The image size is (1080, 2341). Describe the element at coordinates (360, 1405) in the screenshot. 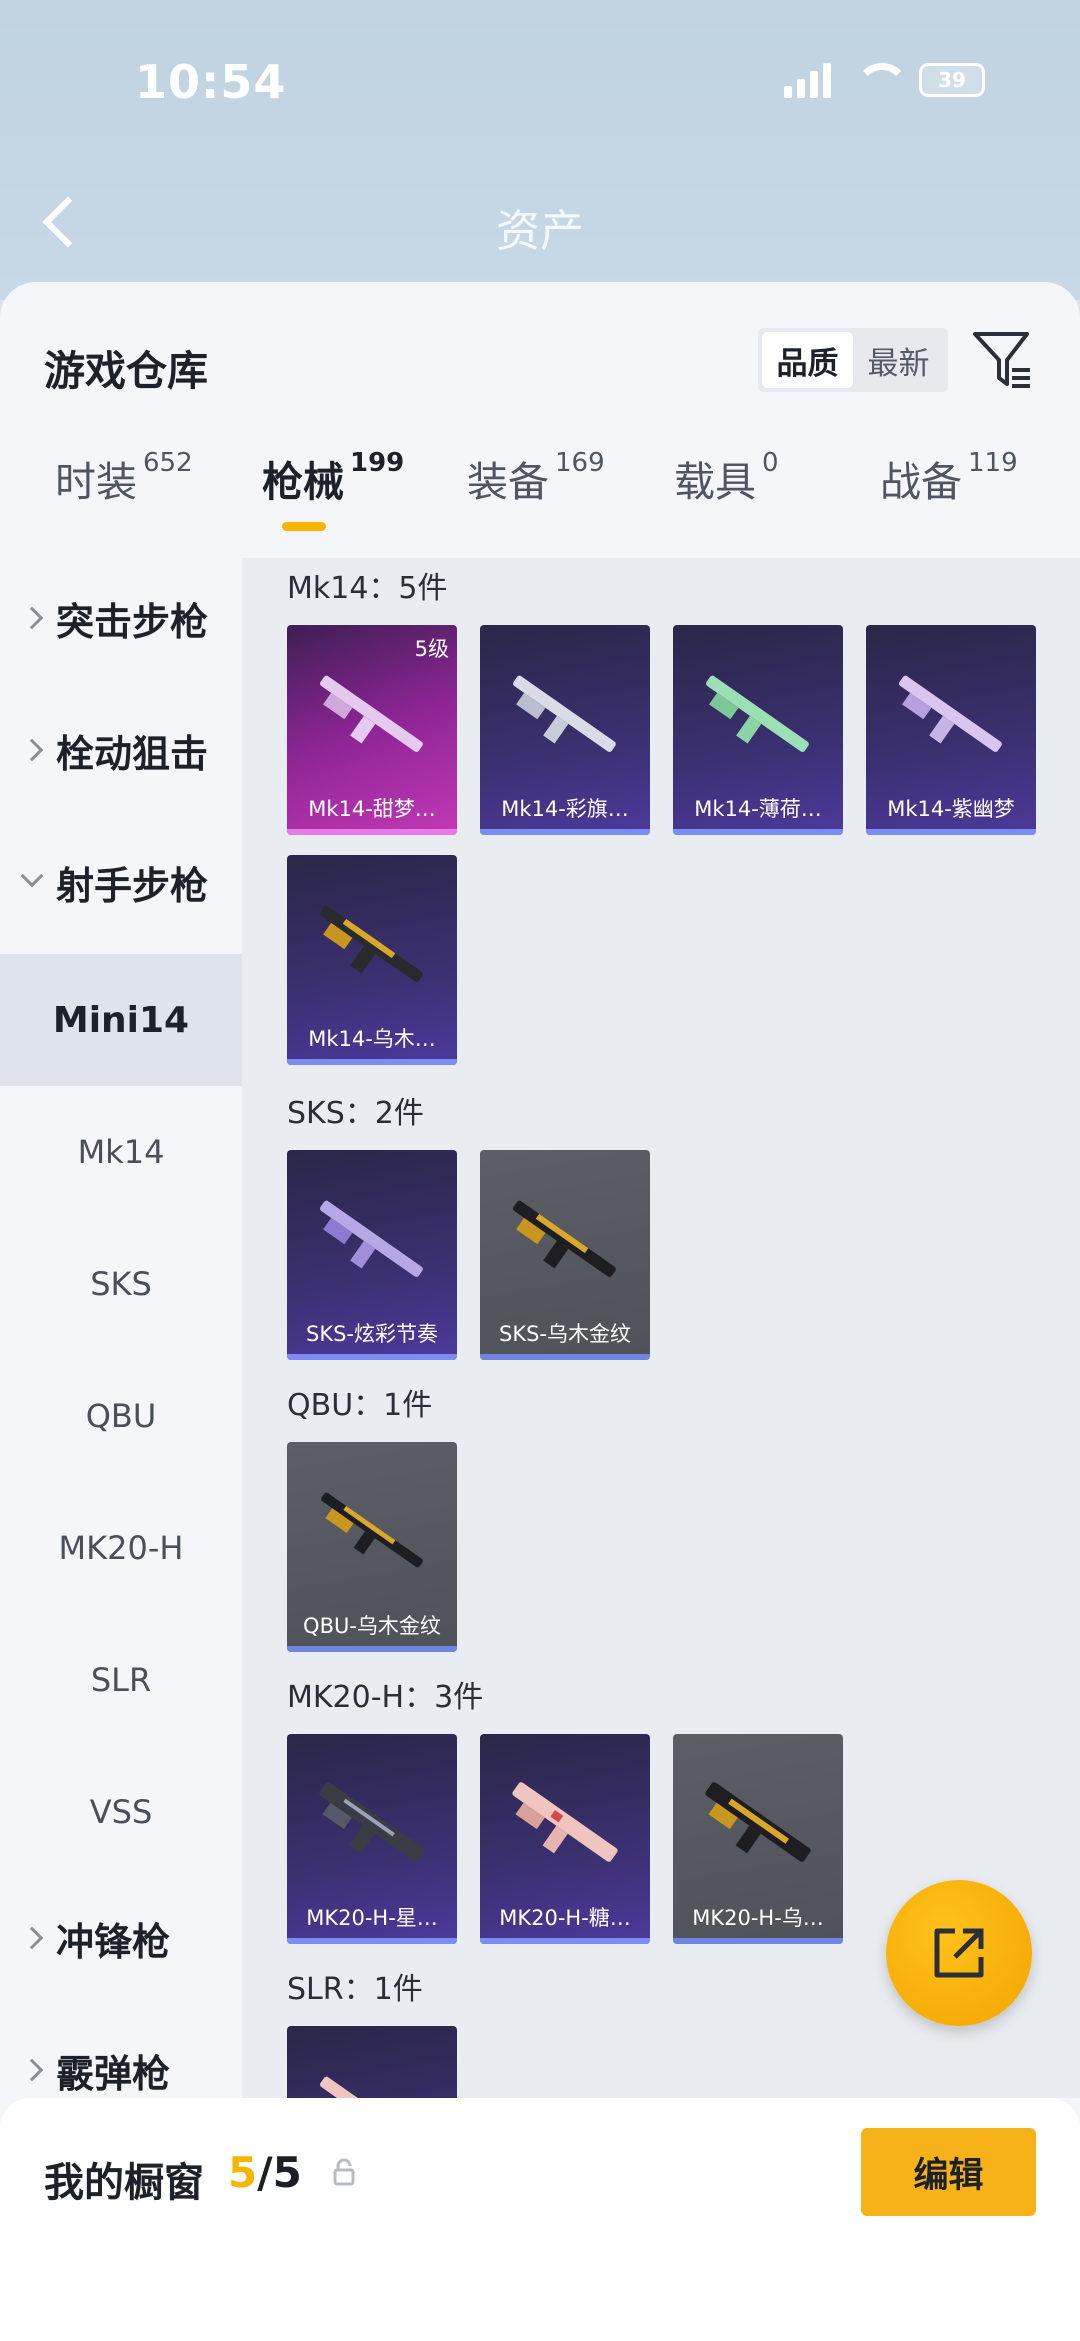

I see `group-title-qbu: QBU：1件` at that location.